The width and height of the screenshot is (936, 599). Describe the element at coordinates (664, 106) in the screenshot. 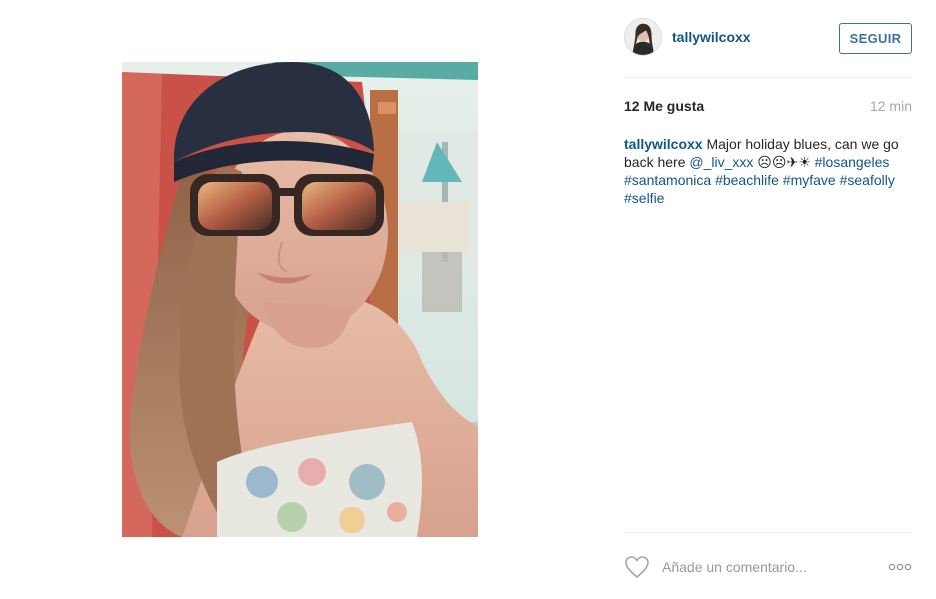

I see `likes-count: 12 Me gusta` at that location.